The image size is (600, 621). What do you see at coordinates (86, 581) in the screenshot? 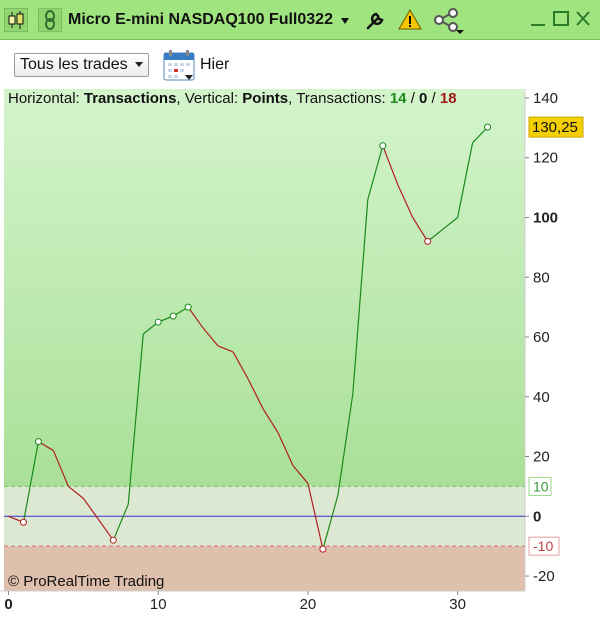
I see `copyright-text: © ProRealTime Trading` at bounding box center [86, 581].